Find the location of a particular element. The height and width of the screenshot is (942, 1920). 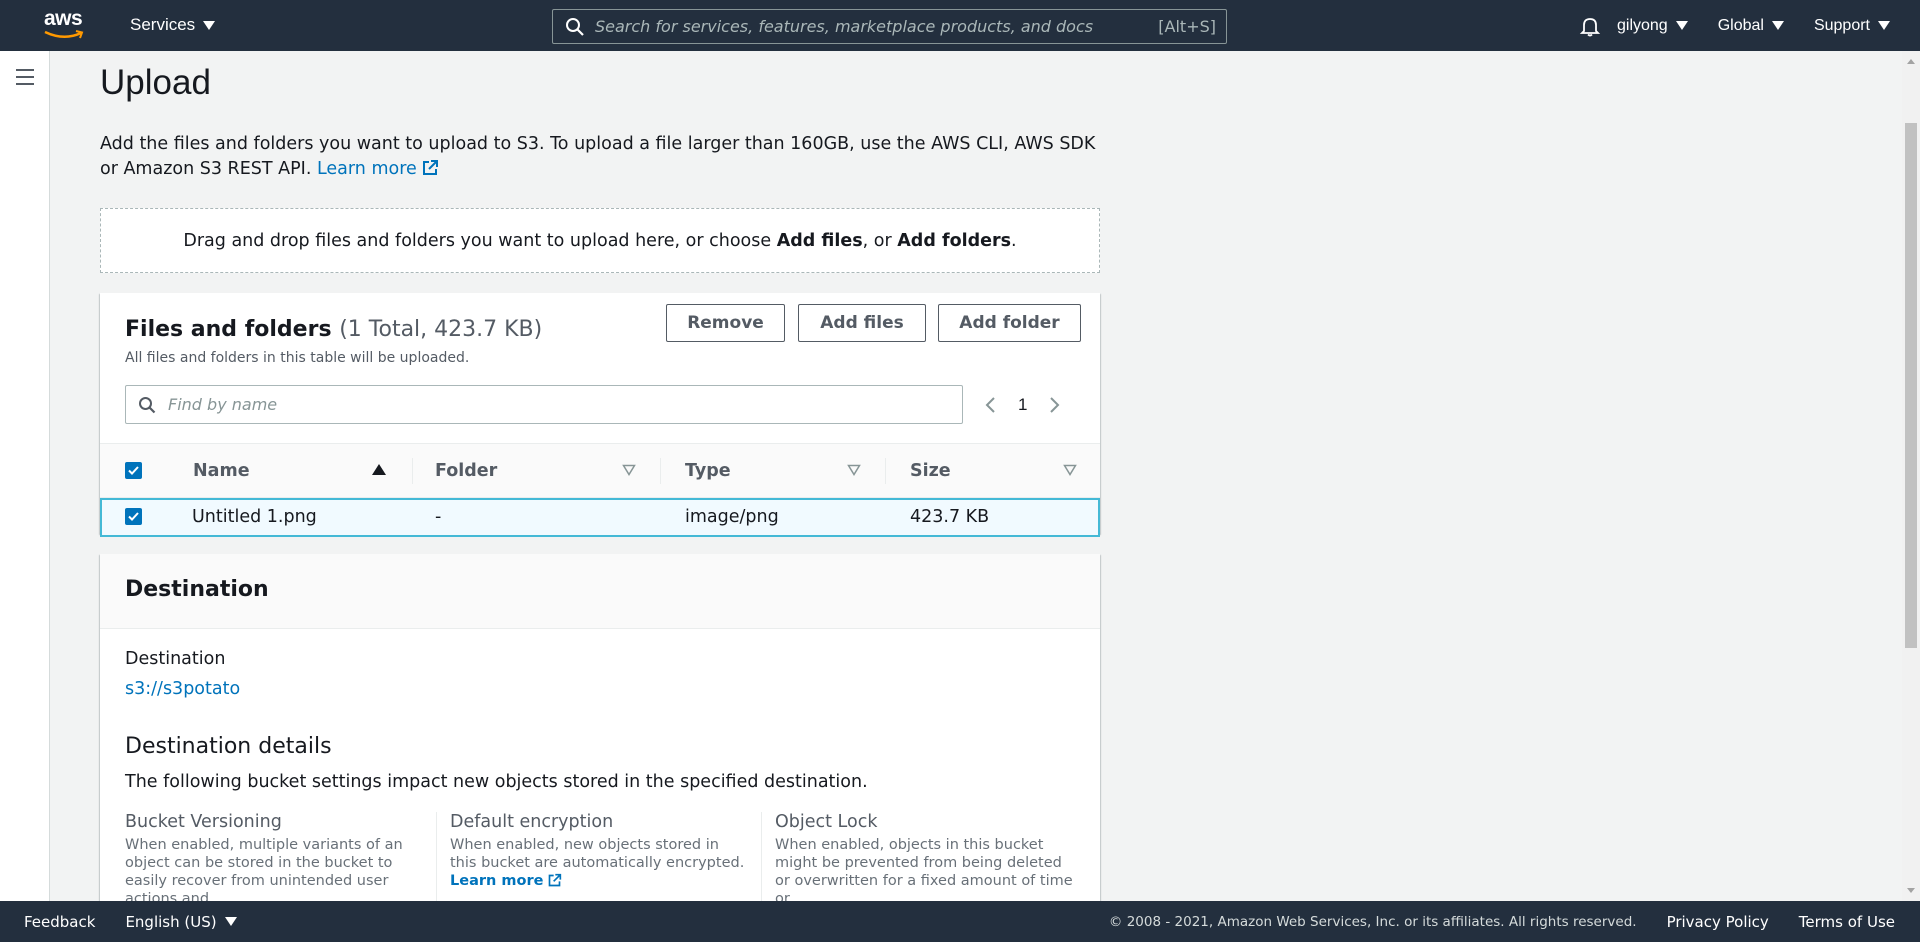

support-label: Support is located at coordinates (1841, 25).